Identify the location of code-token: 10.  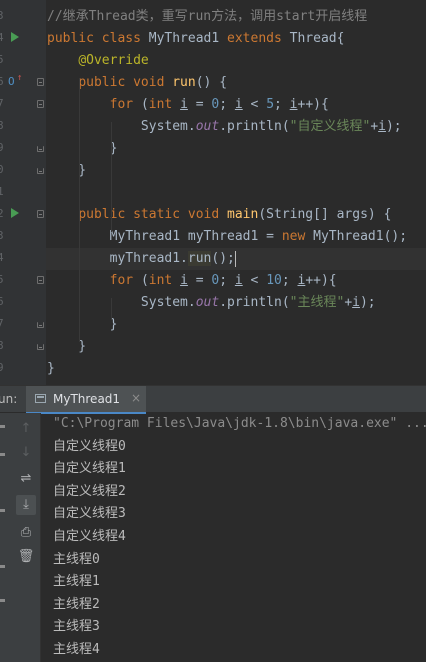
(274, 280).